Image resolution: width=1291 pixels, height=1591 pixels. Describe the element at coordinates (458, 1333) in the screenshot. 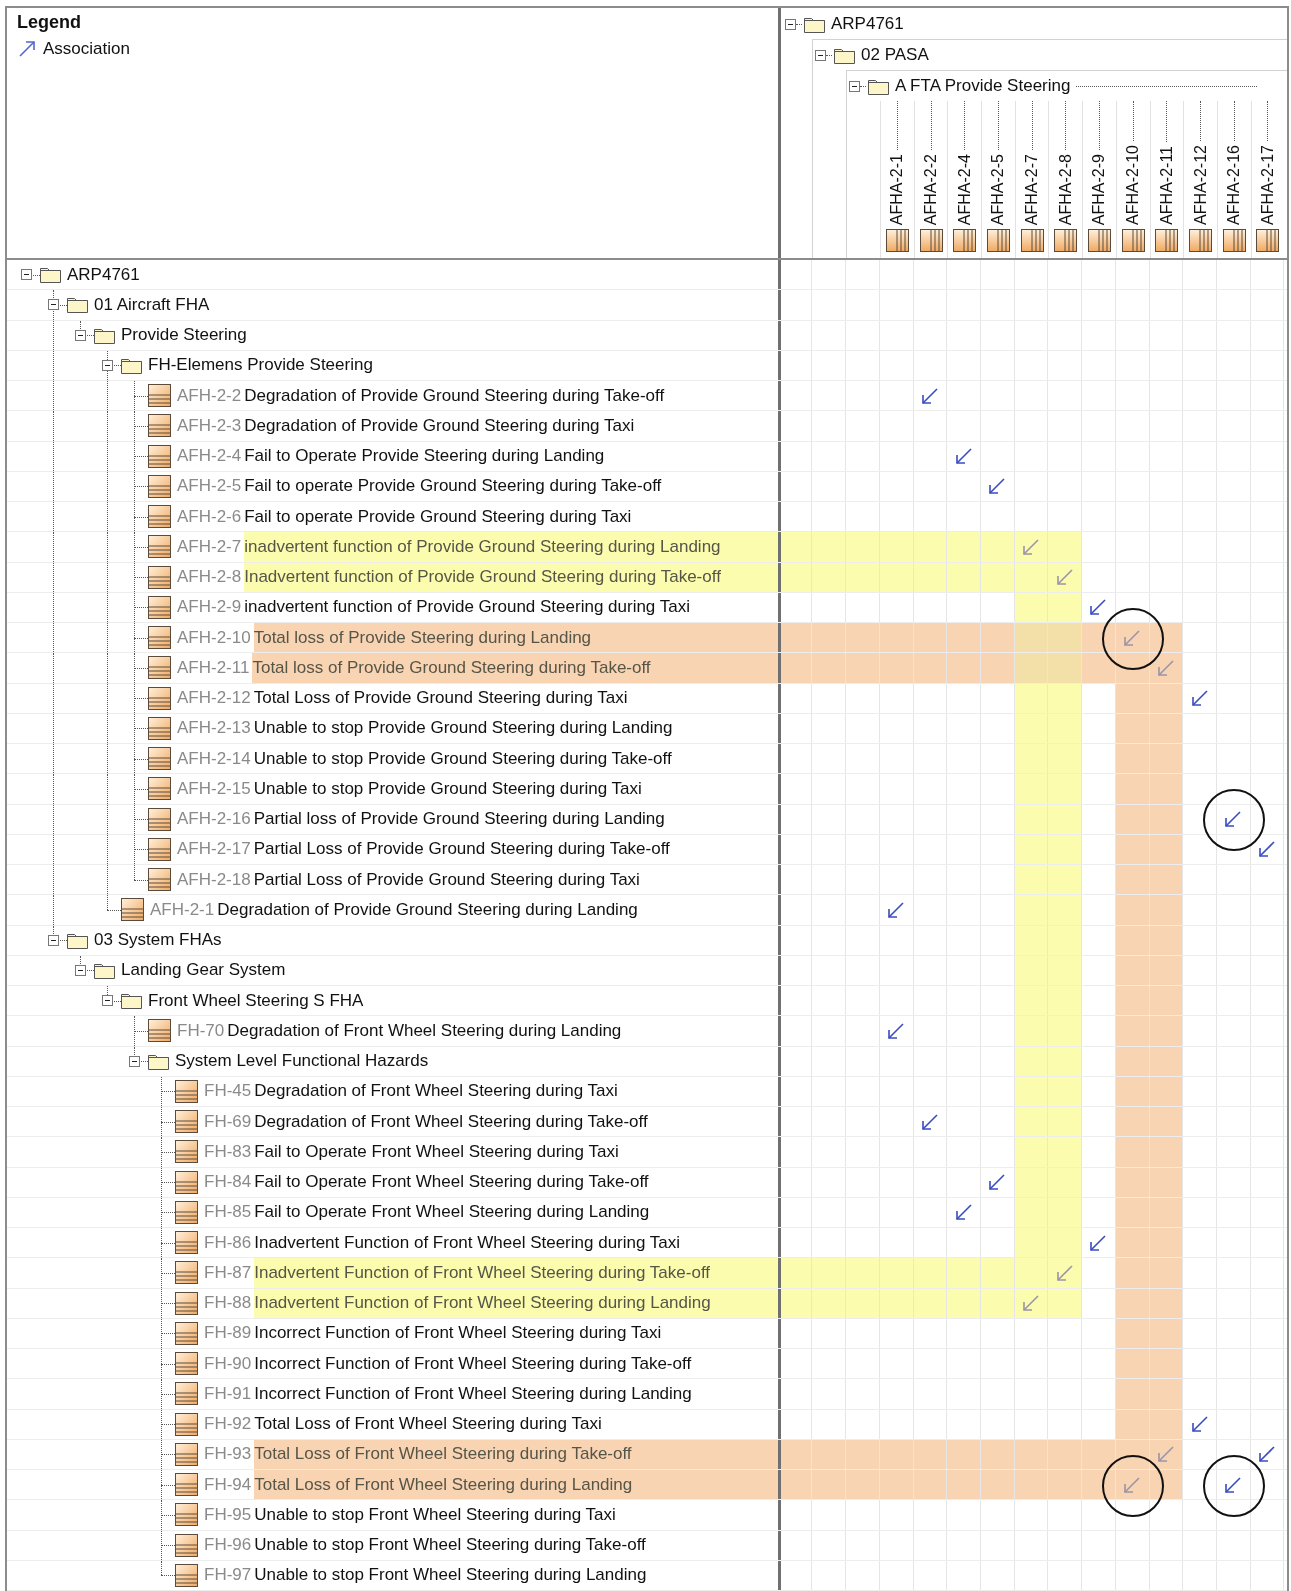

I see `hazard-name: Incorrect Function of Front Wheel Steering during Taxi` at that location.